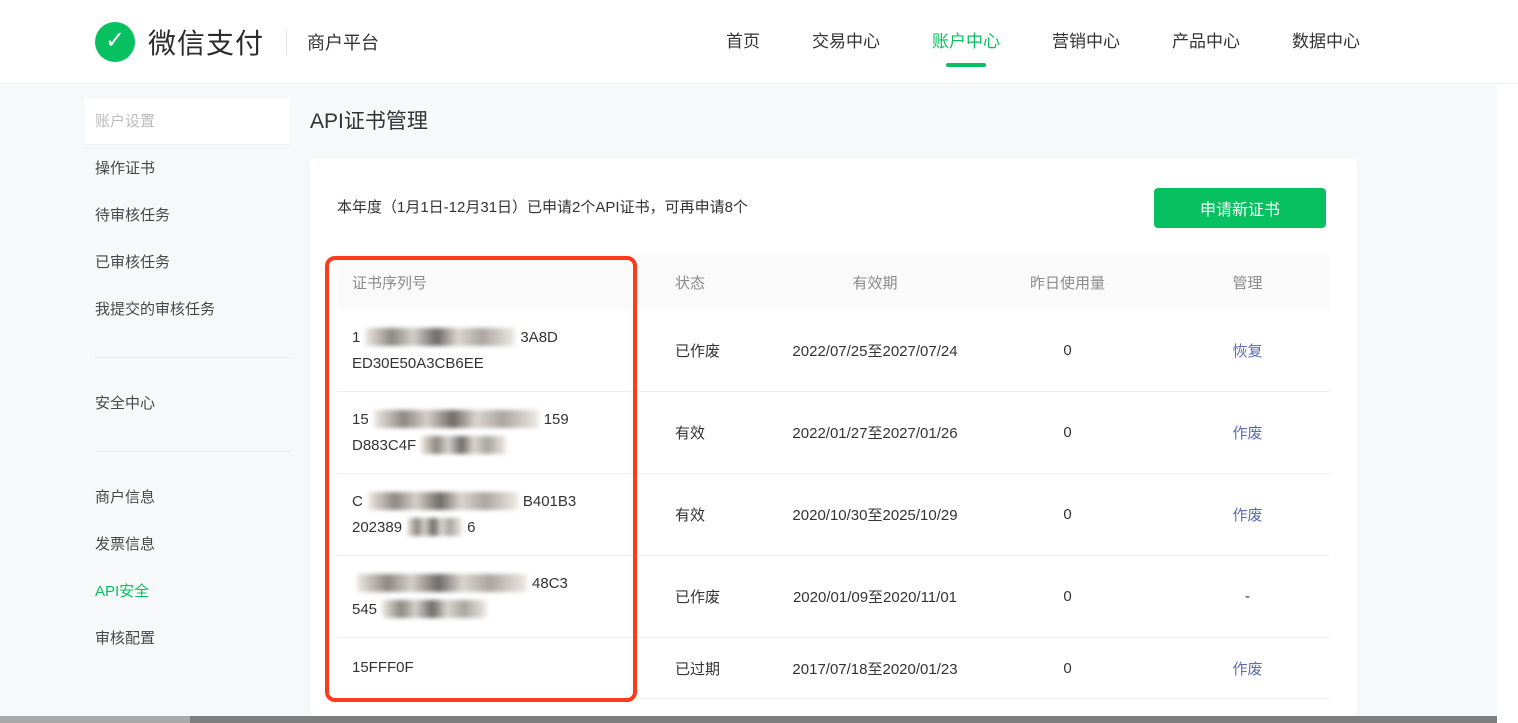 The image size is (1518, 723). I want to click on action-dash: -, so click(1247, 596).